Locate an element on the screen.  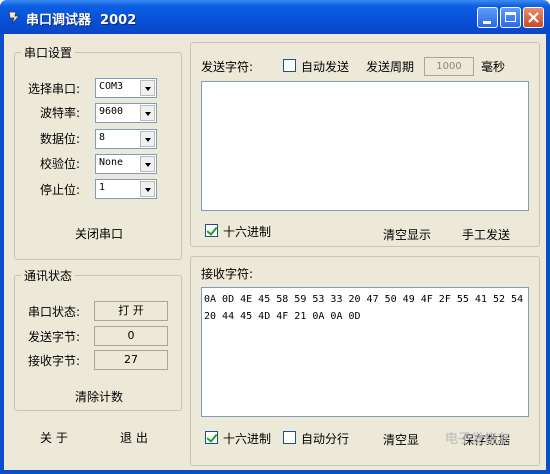
close-button is located at coordinates (533, 17).